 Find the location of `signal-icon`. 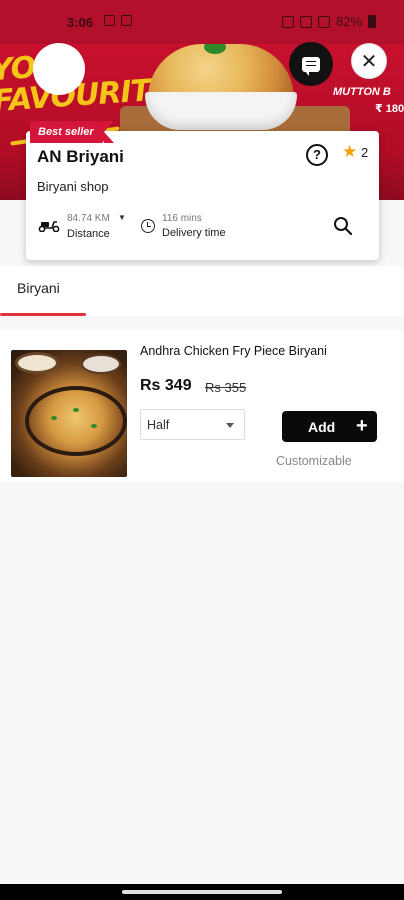

signal-icon is located at coordinates (323, 21).